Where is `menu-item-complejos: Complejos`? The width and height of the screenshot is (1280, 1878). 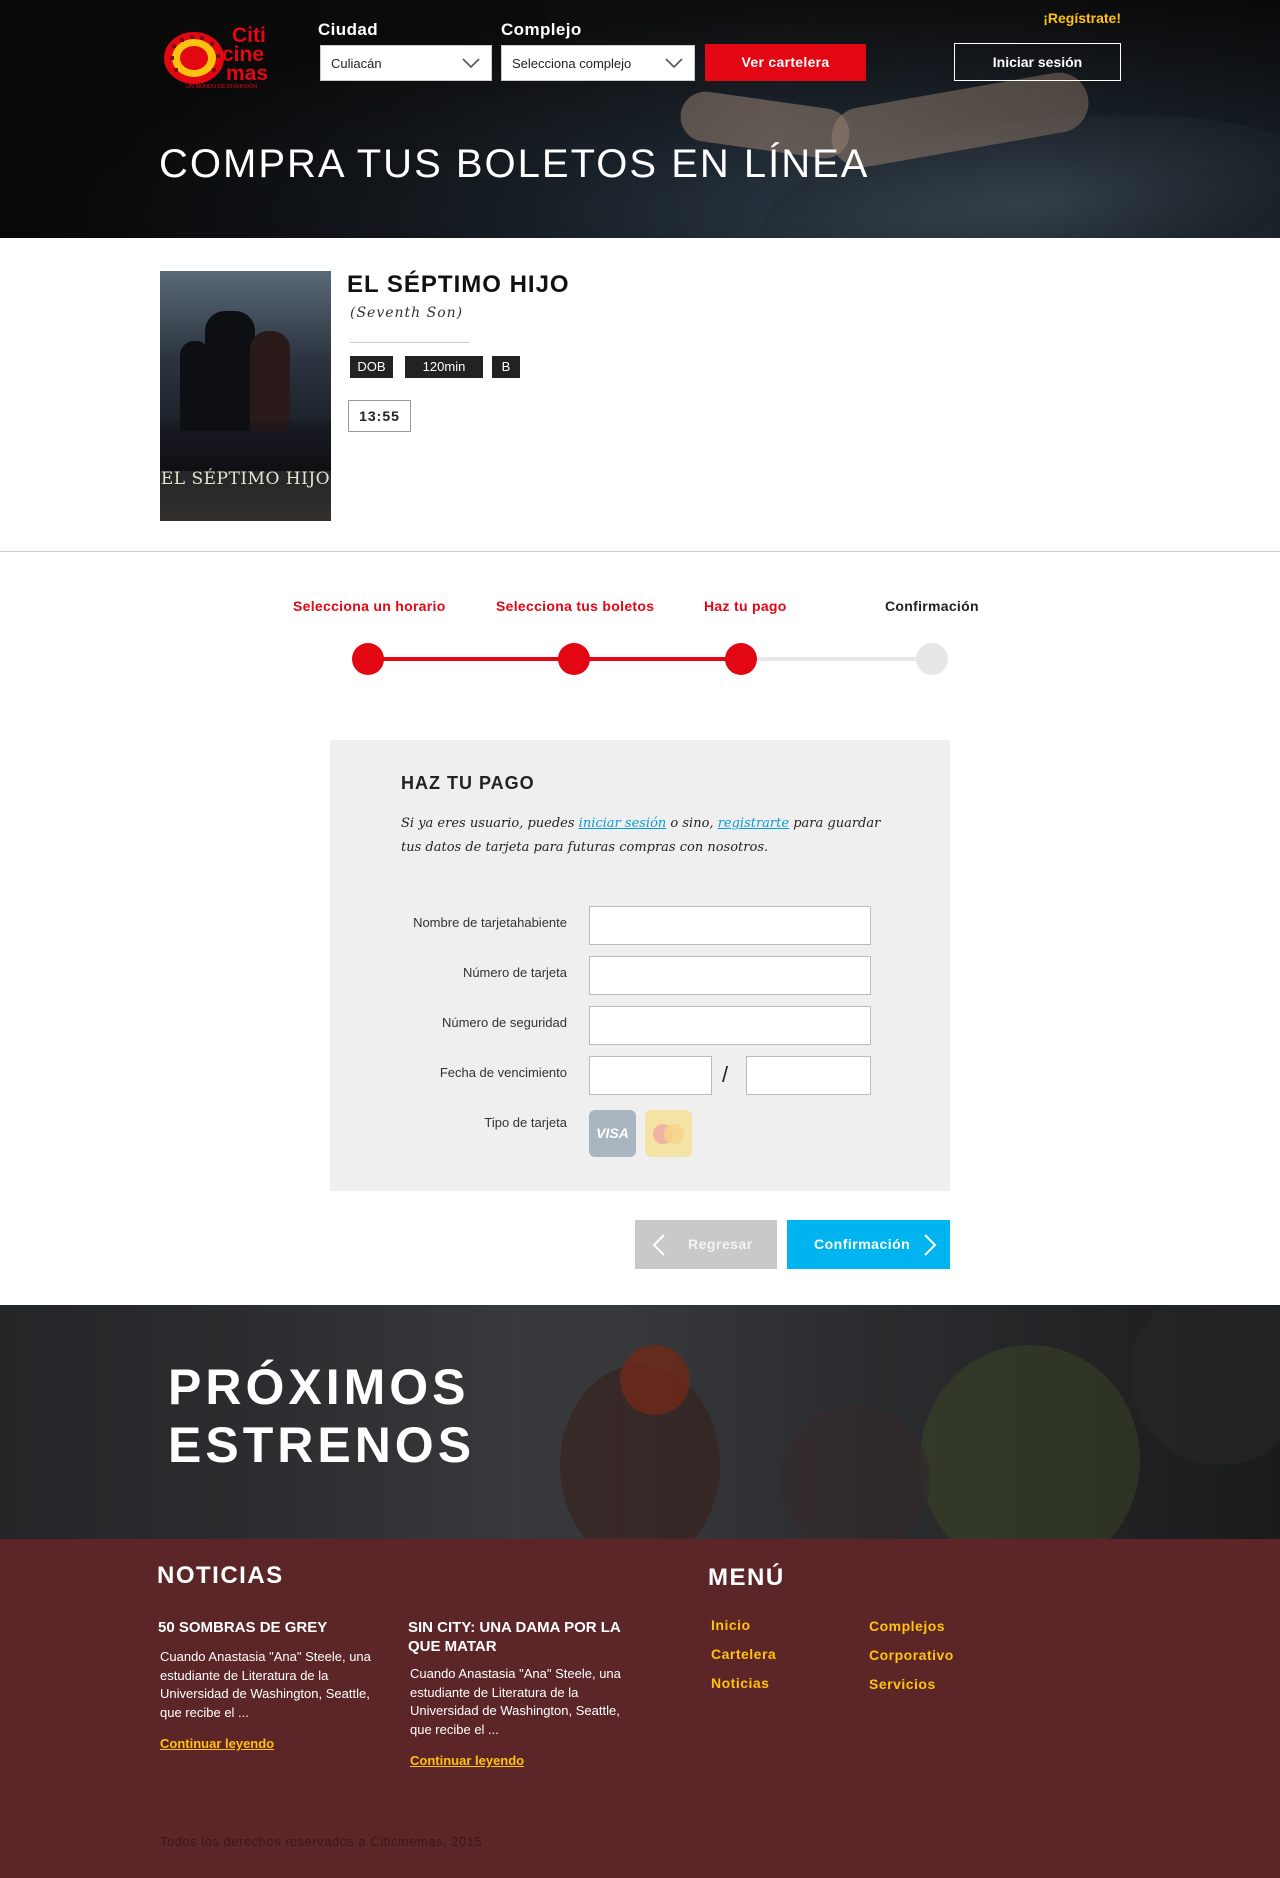 menu-item-complejos: Complejos is located at coordinates (907, 1626).